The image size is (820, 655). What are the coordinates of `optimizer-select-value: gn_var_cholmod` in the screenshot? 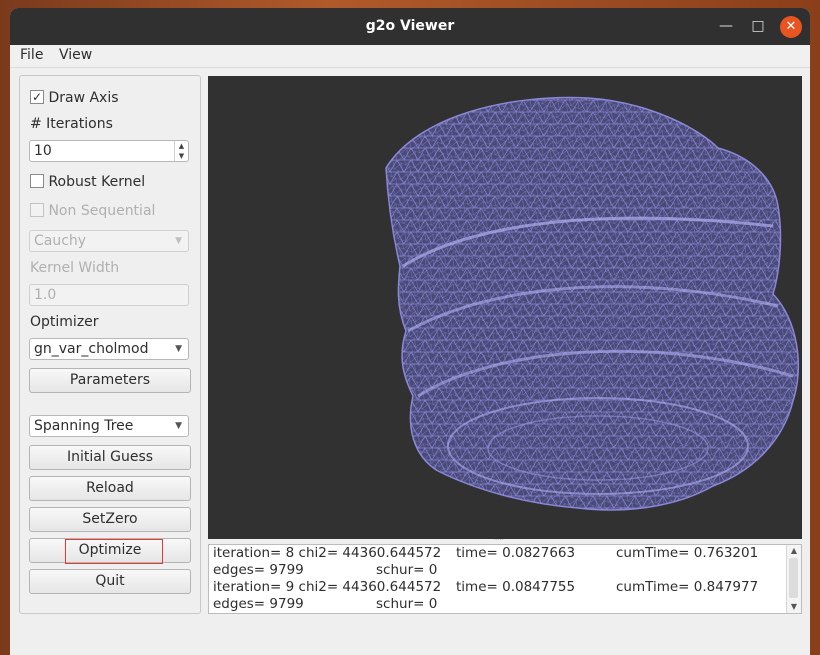 It's located at (91, 349).